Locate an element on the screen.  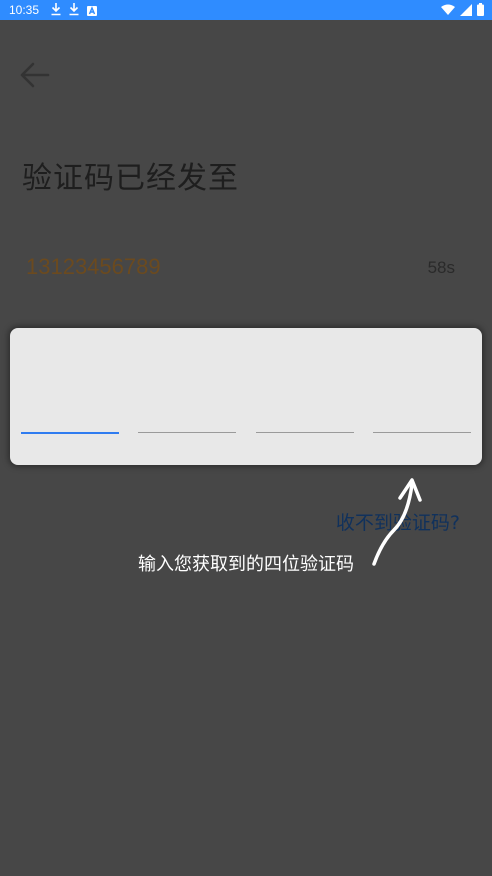
status-bar: 10:35 is located at coordinates (246, 10).